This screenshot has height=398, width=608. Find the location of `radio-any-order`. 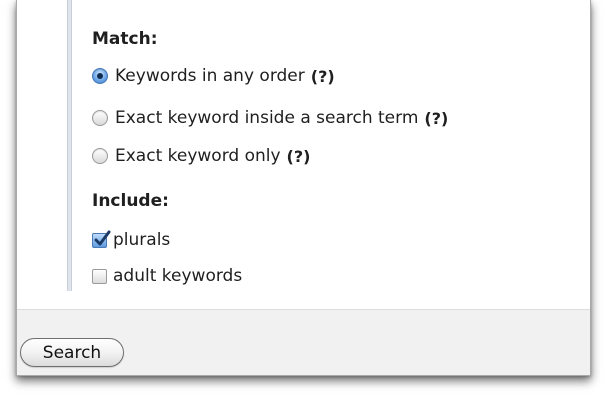

radio-any-order is located at coordinates (100, 76).